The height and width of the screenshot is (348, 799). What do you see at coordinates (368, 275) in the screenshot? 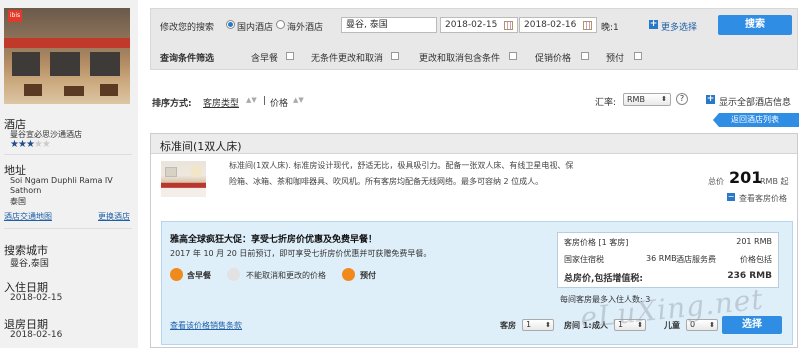
I see `feature-prepay: 预付` at bounding box center [368, 275].